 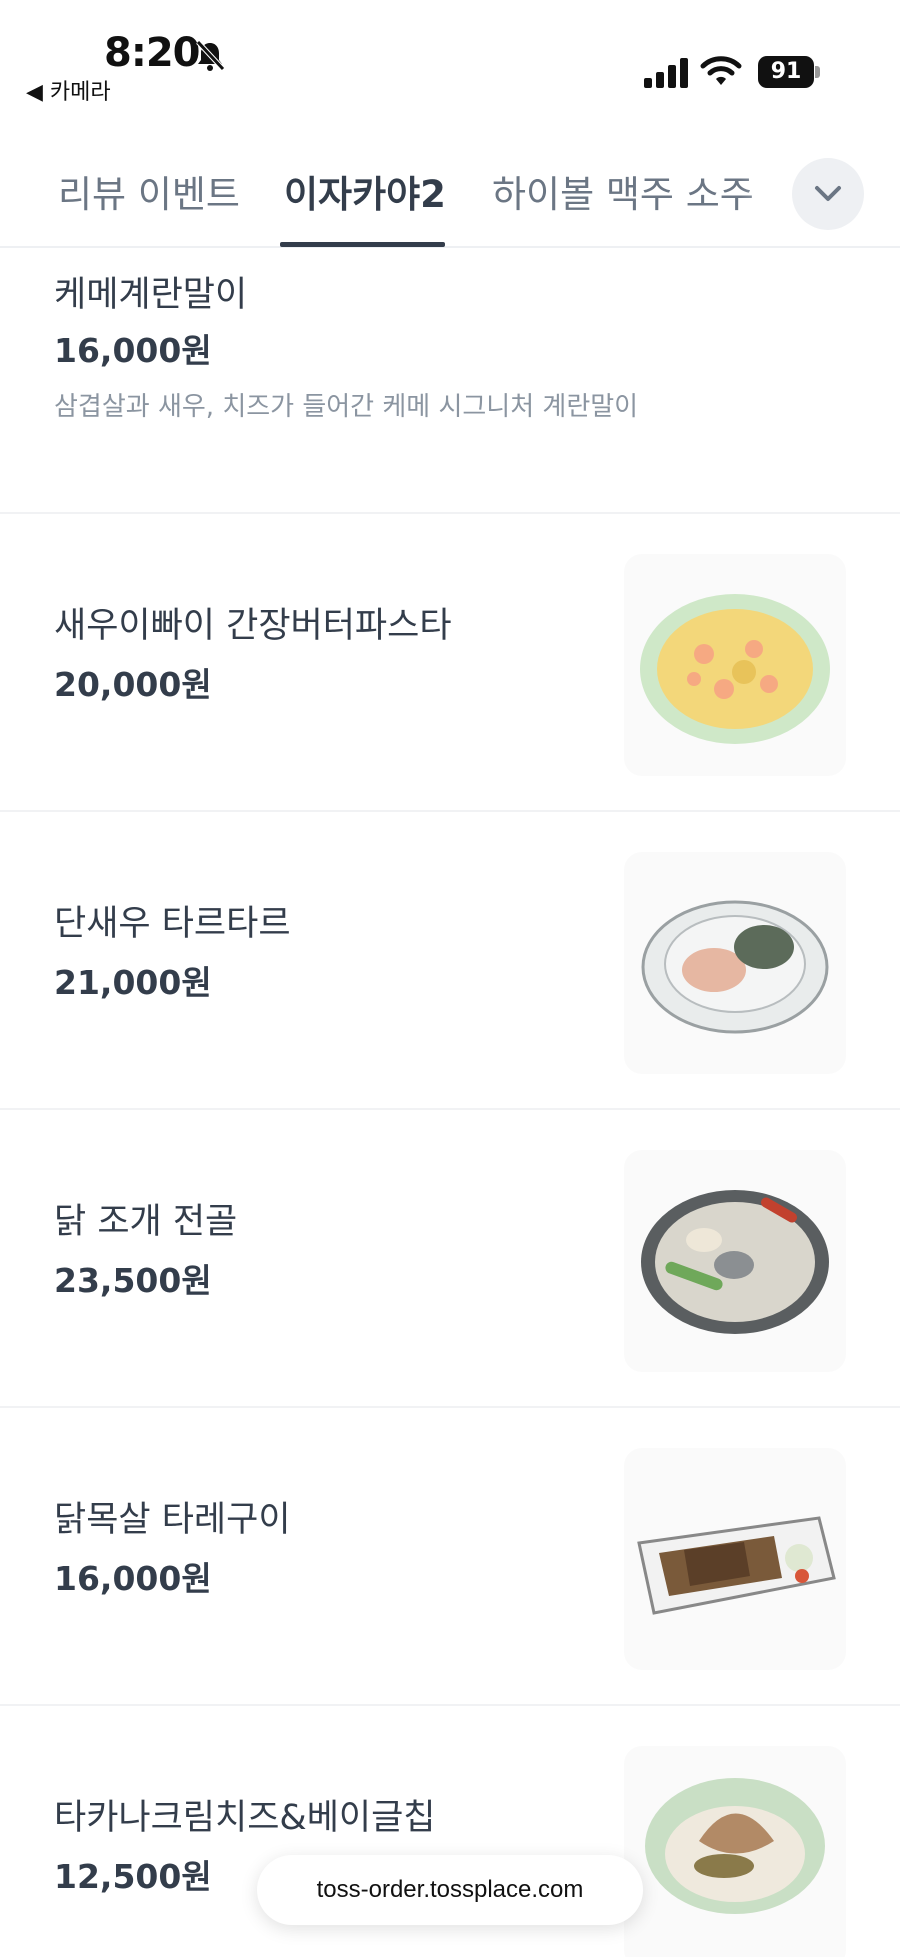 I want to click on url-pill: toss-order.tossplace.com, so click(x=450, y=1890).